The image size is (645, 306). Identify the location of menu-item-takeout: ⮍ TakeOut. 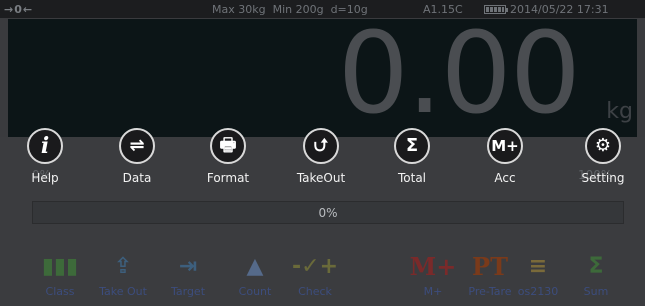
(321, 158).